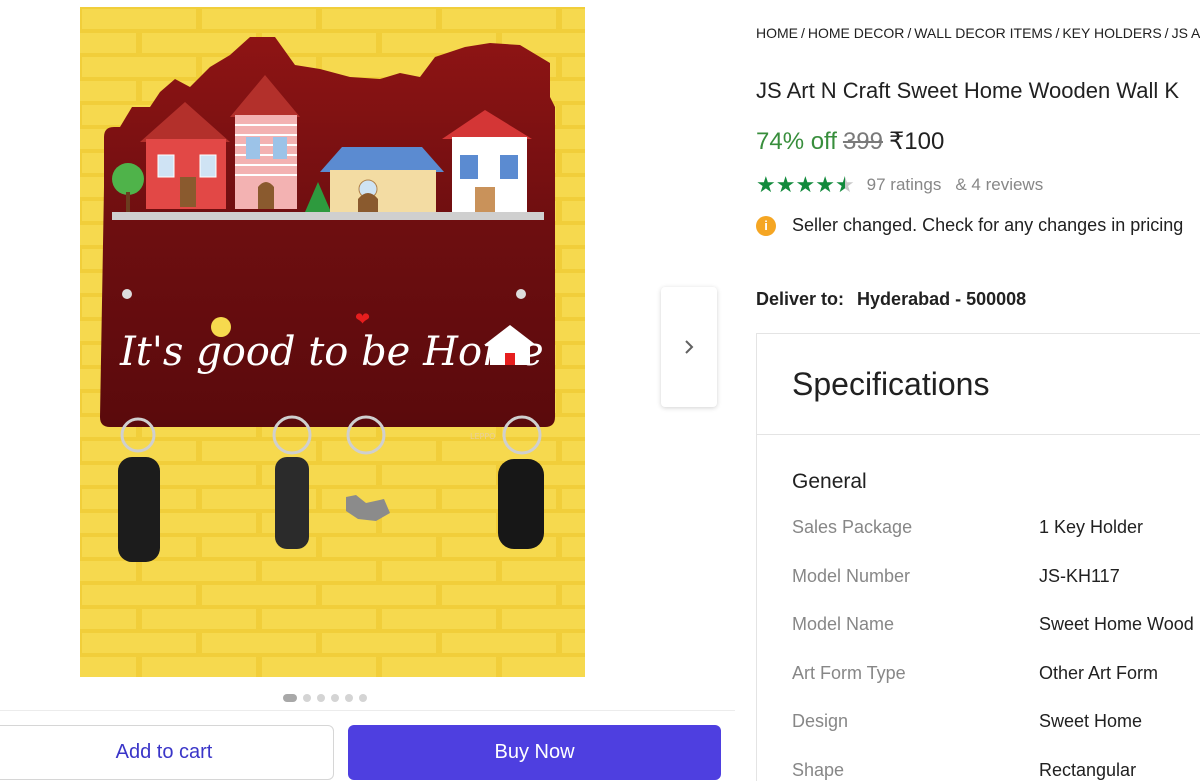 The width and height of the screenshot is (1200, 782). Describe the element at coordinates (862, 141) in the screenshot. I see `original-price: 399` at that location.